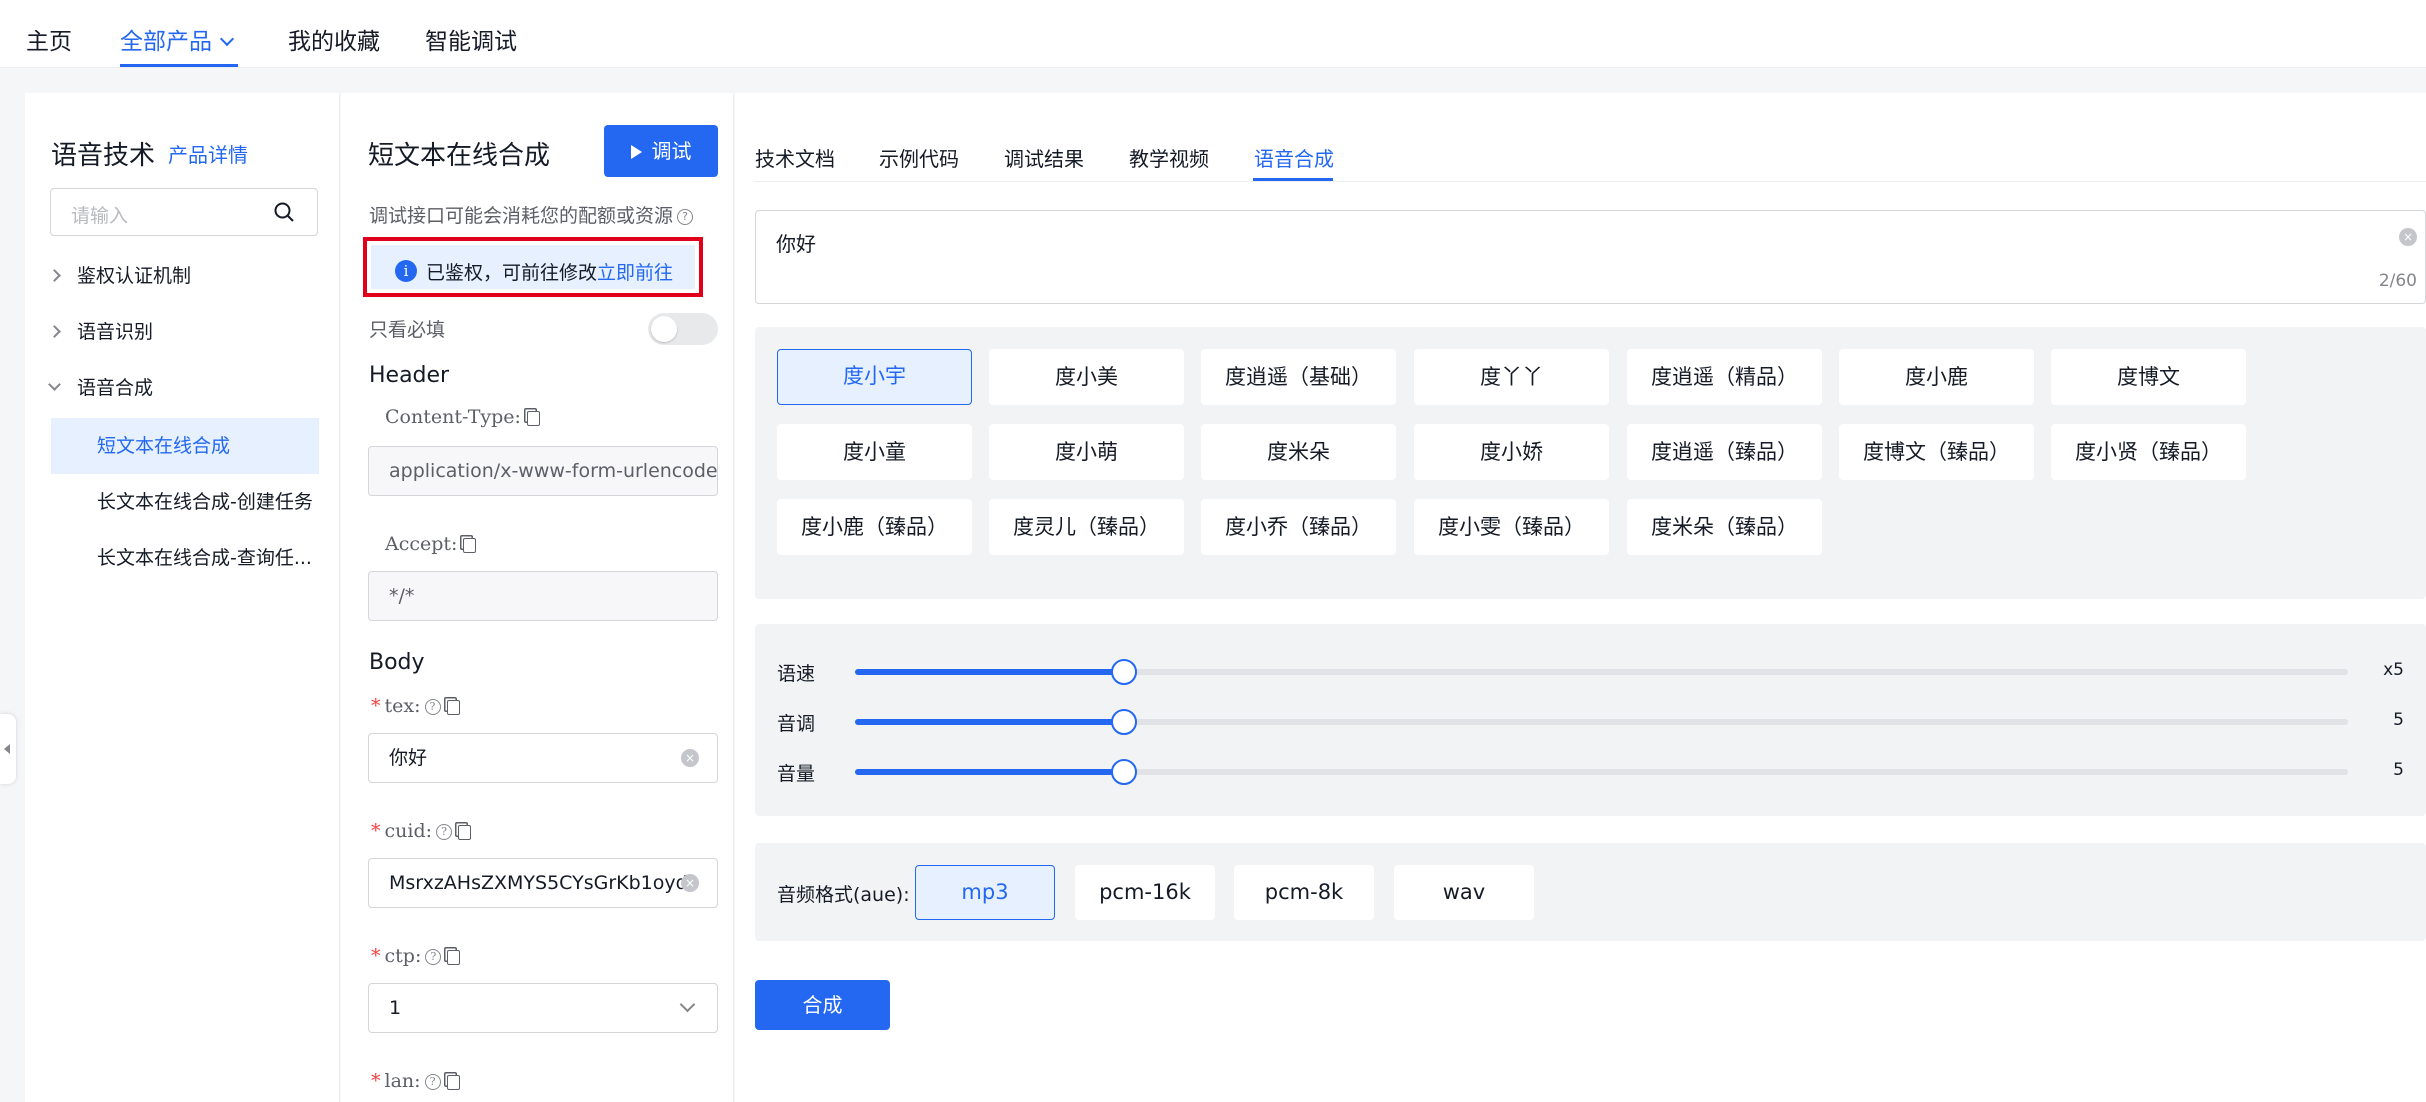  What do you see at coordinates (1601, 772) in the screenshot?
I see `volume-slider` at bounding box center [1601, 772].